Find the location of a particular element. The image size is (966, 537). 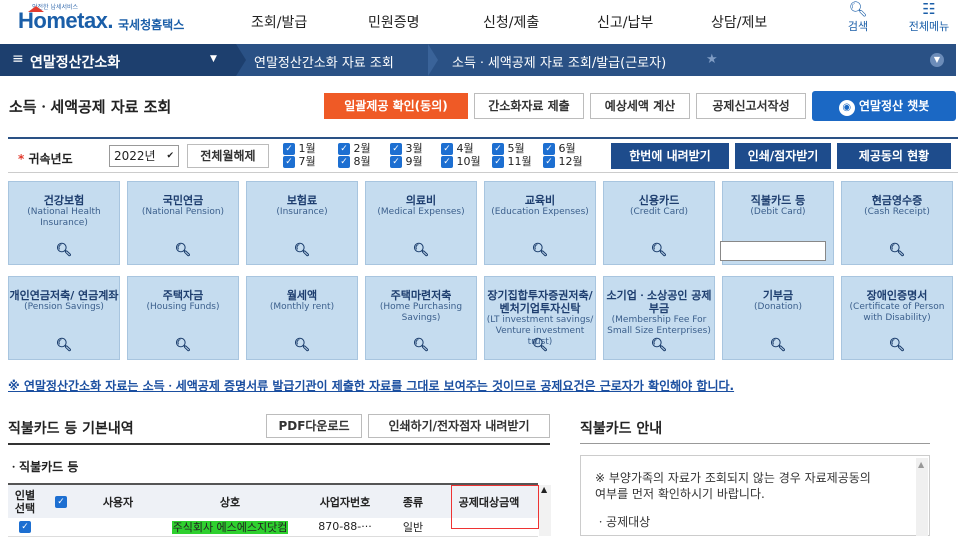

gnb-item: 상담/제보 is located at coordinates (739, 22).